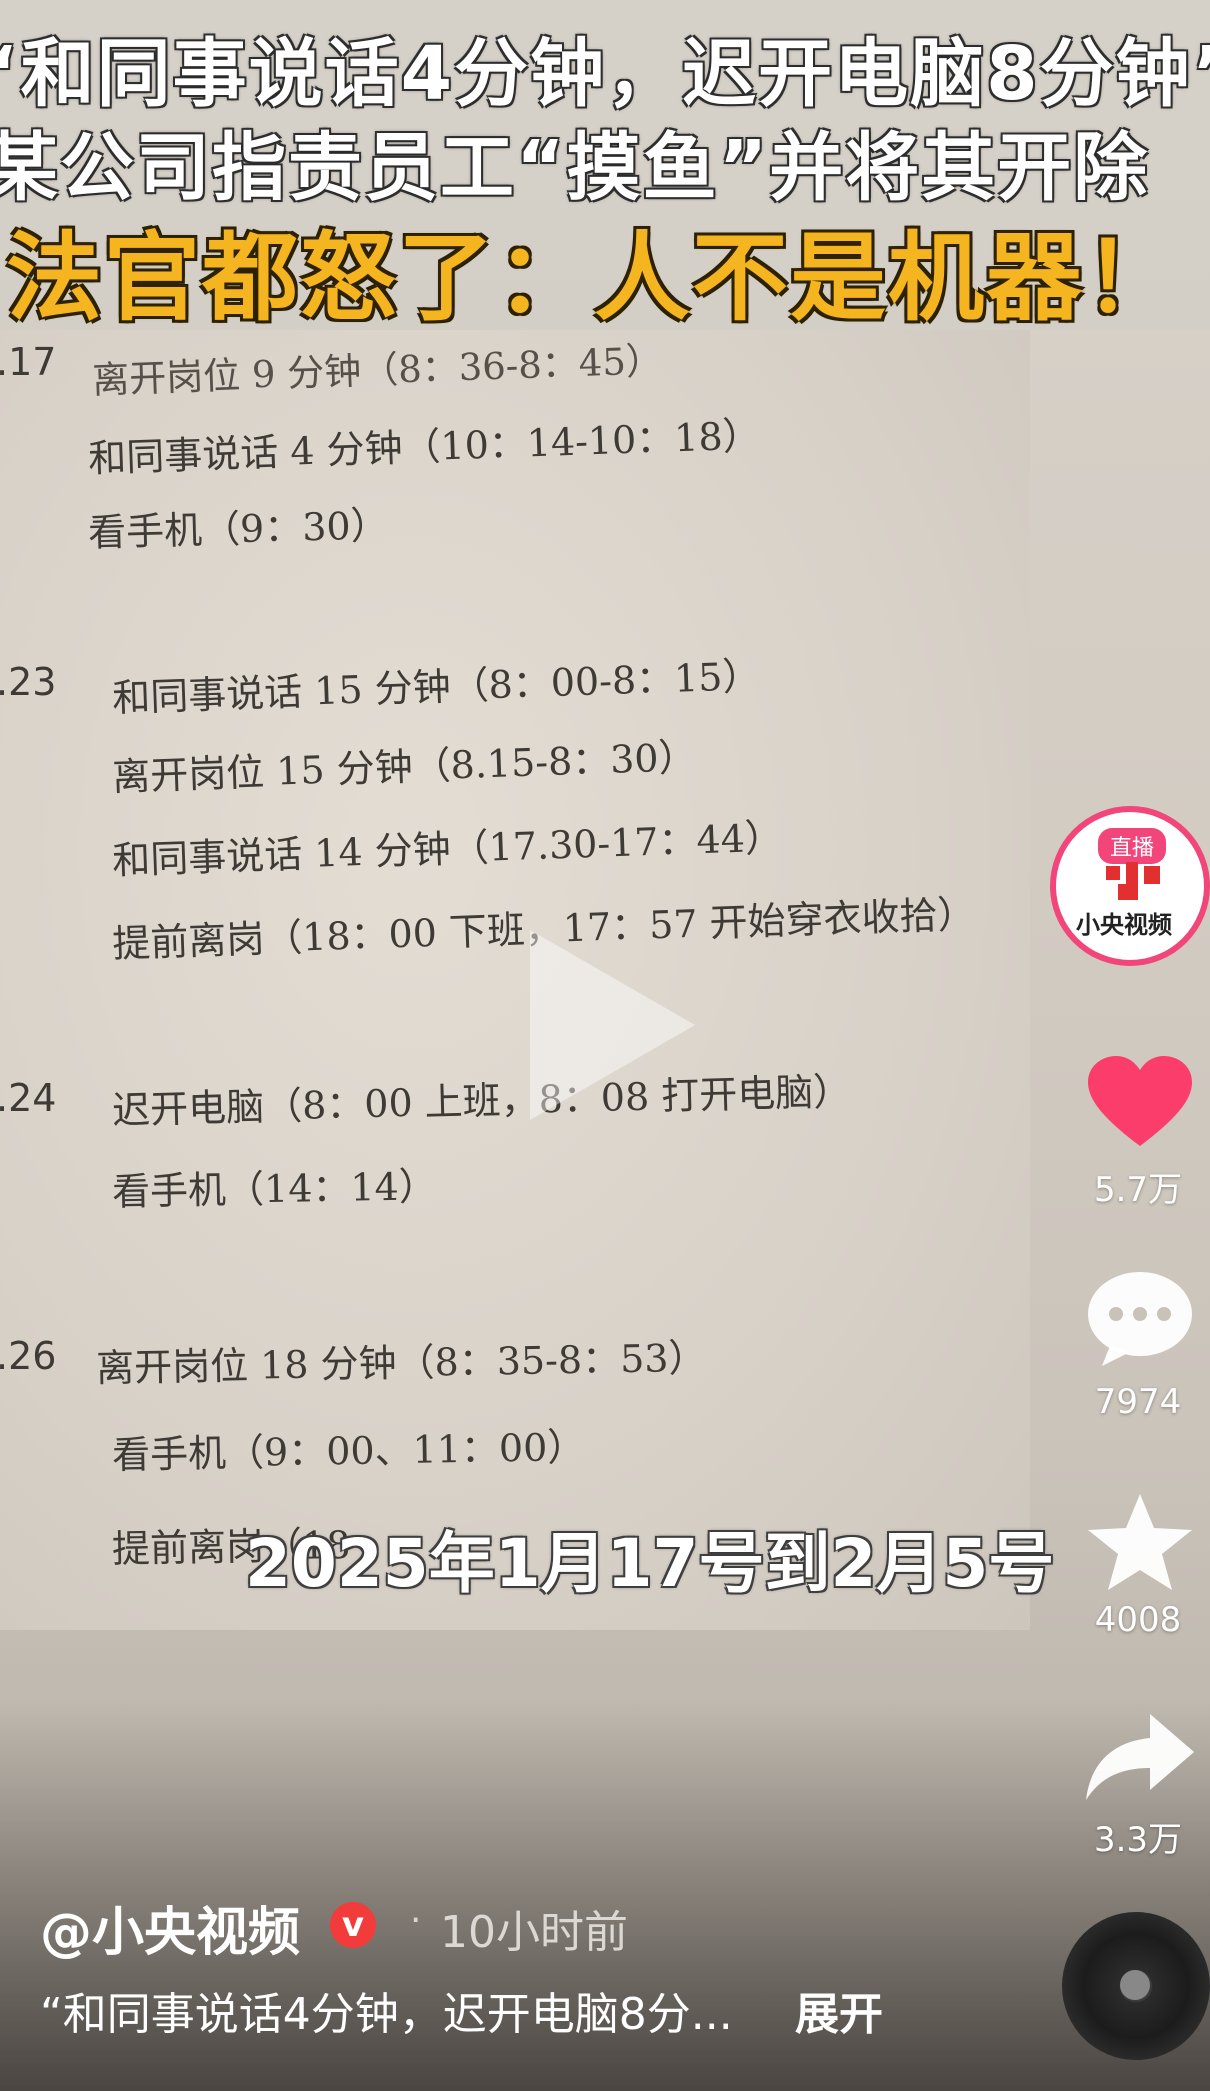 The image size is (1210, 2091). What do you see at coordinates (28, 1098) in the screenshot?
I see `doc-date: .24` at bounding box center [28, 1098].